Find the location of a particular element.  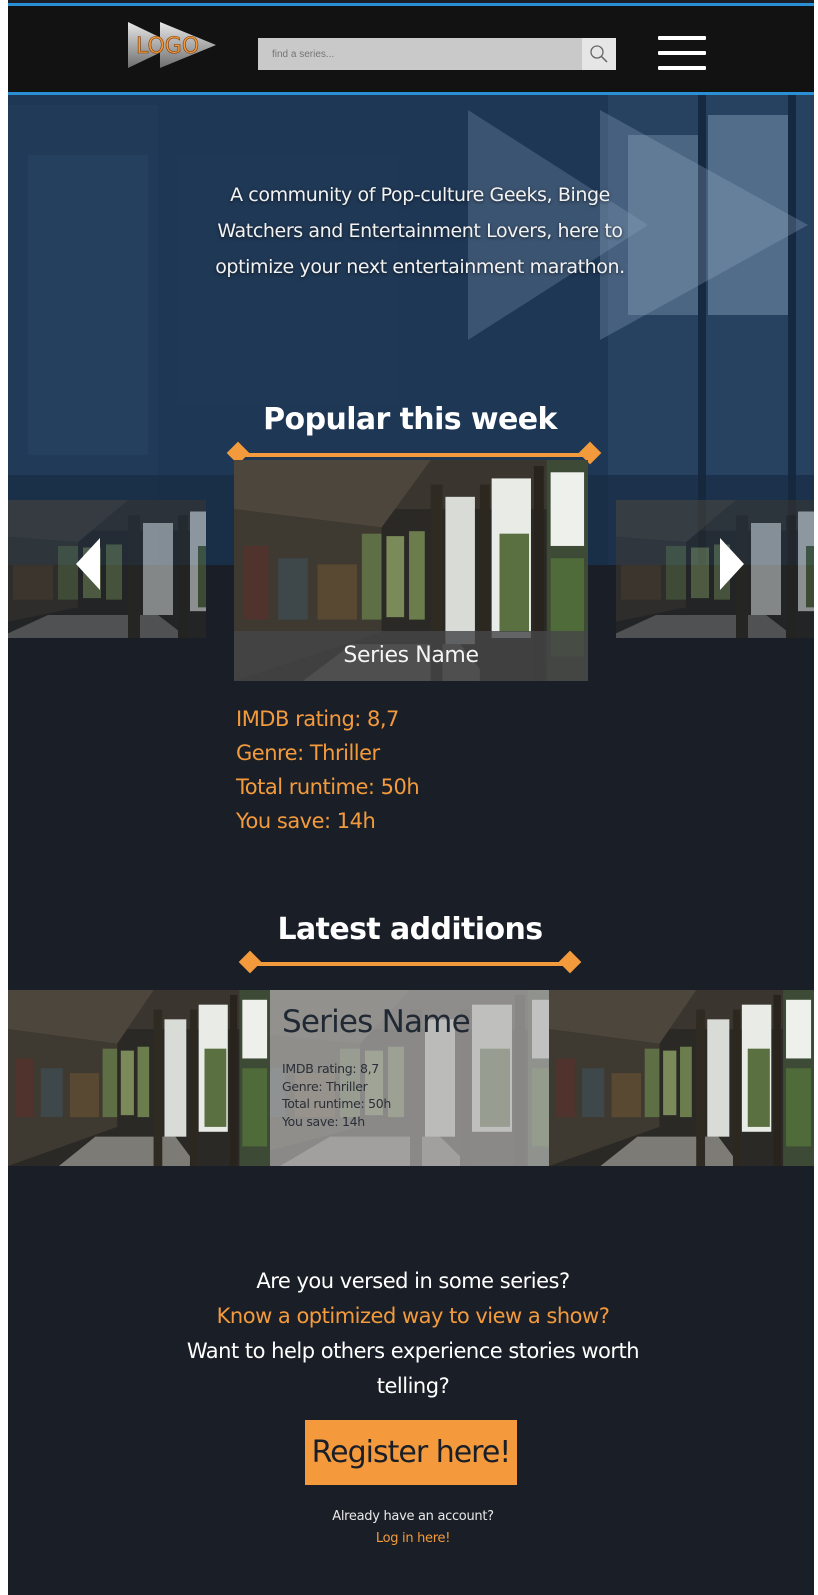

search-icon is located at coordinates (599, 54).